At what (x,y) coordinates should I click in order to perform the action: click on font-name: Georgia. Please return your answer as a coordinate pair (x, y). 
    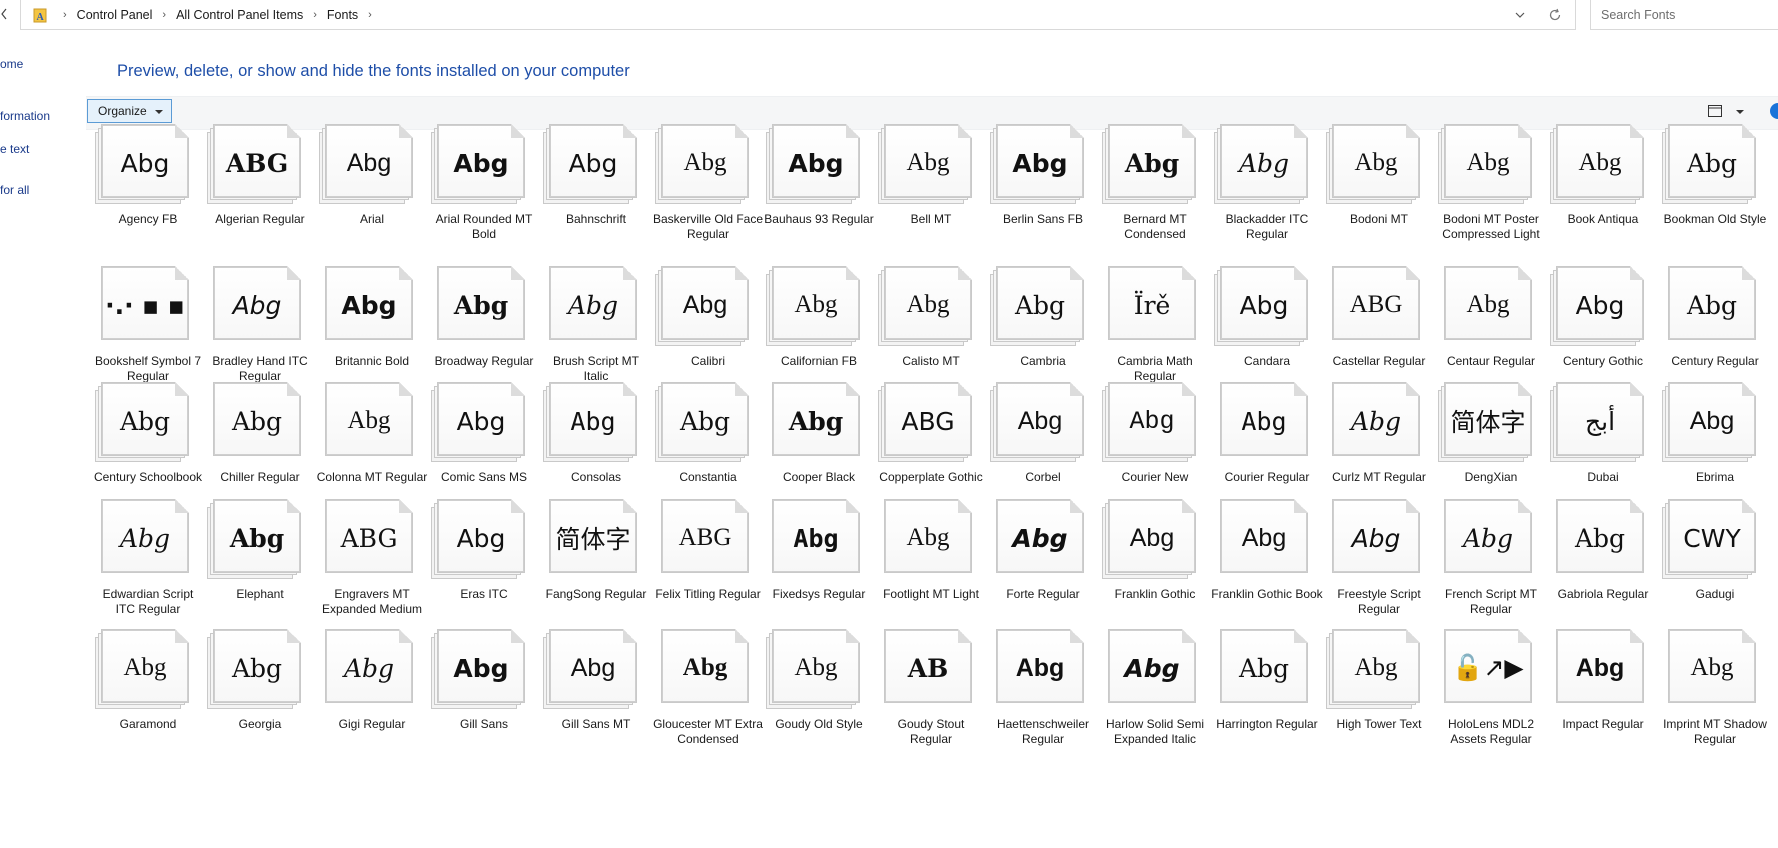
    Looking at the image, I should click on (260, 724).